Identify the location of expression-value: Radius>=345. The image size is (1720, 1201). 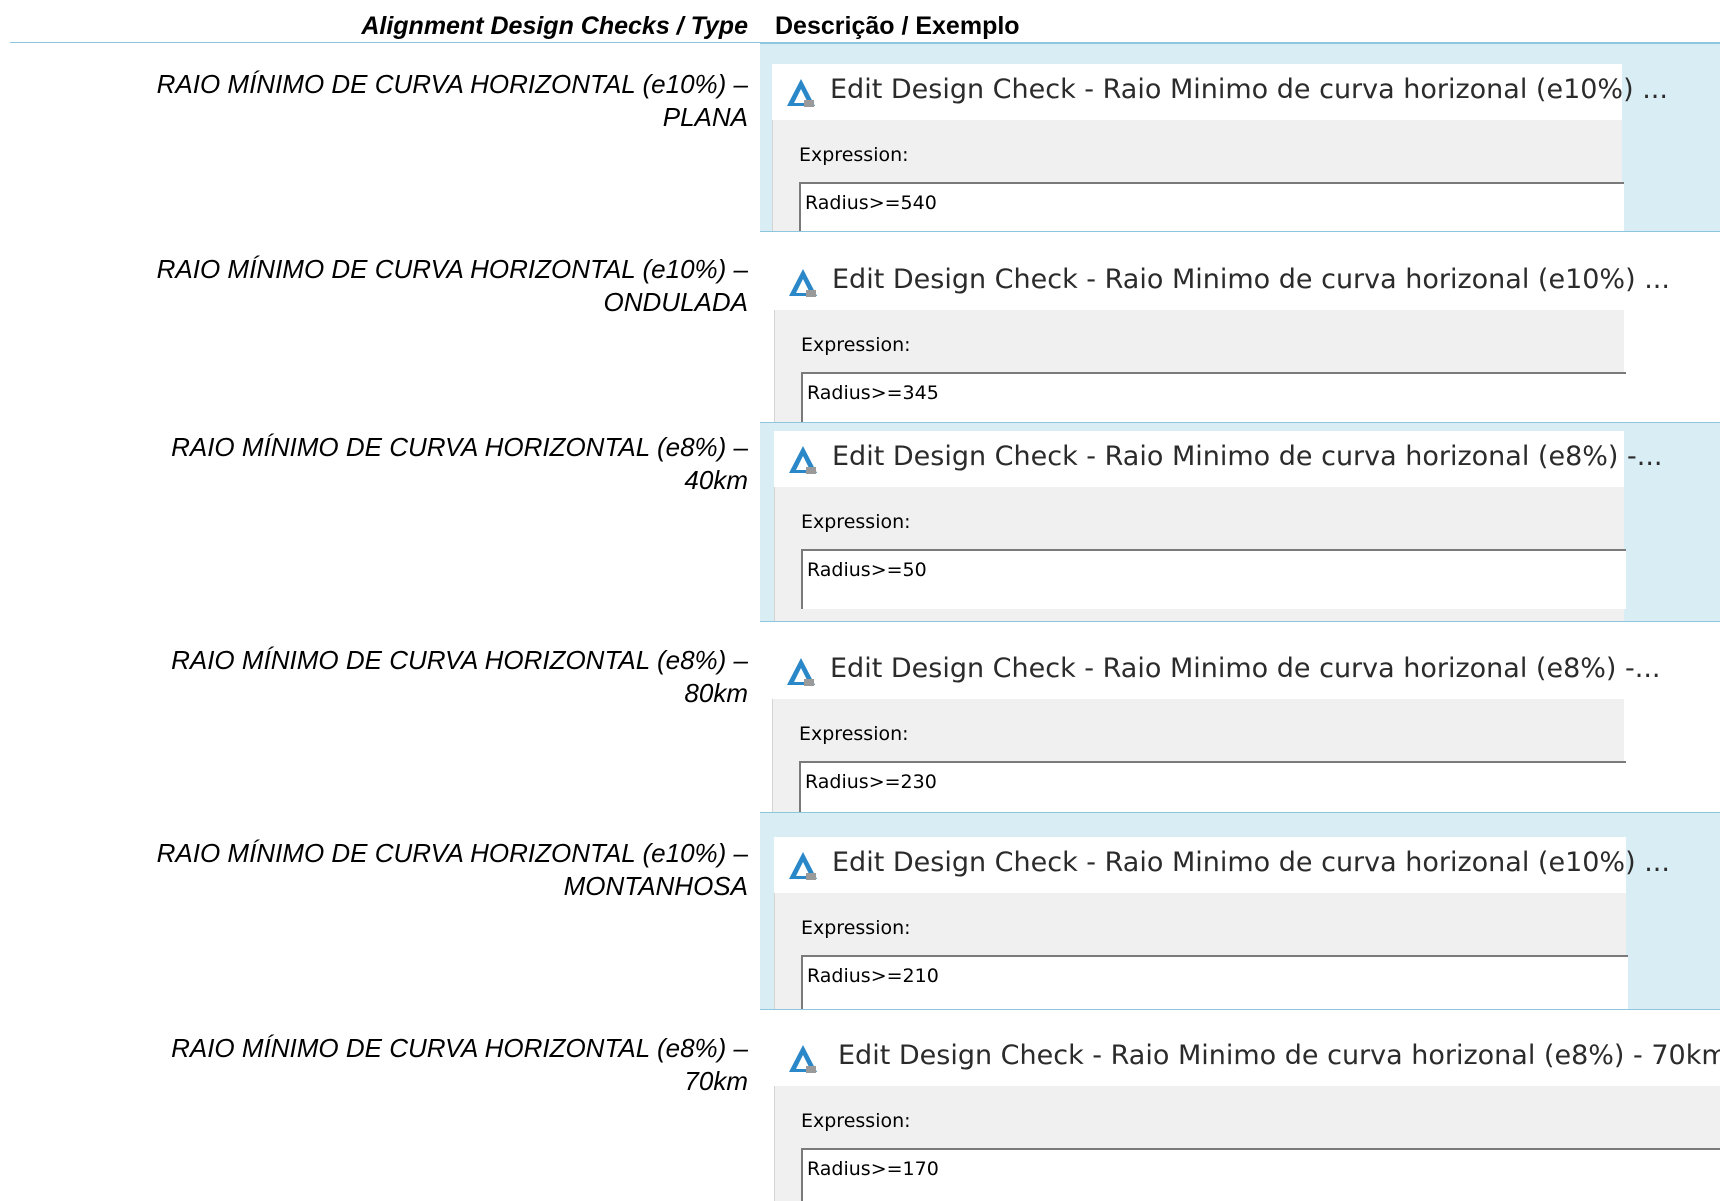
(873, 393).